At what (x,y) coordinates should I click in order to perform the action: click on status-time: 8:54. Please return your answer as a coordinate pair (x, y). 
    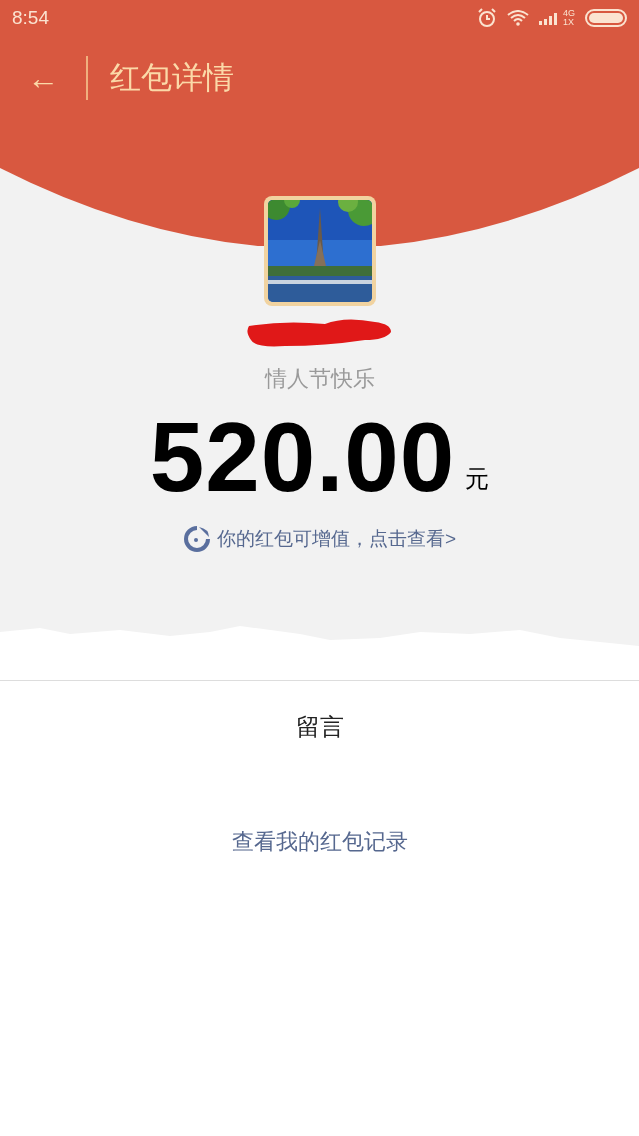
    Looking at the image, I should click on (30, 17).